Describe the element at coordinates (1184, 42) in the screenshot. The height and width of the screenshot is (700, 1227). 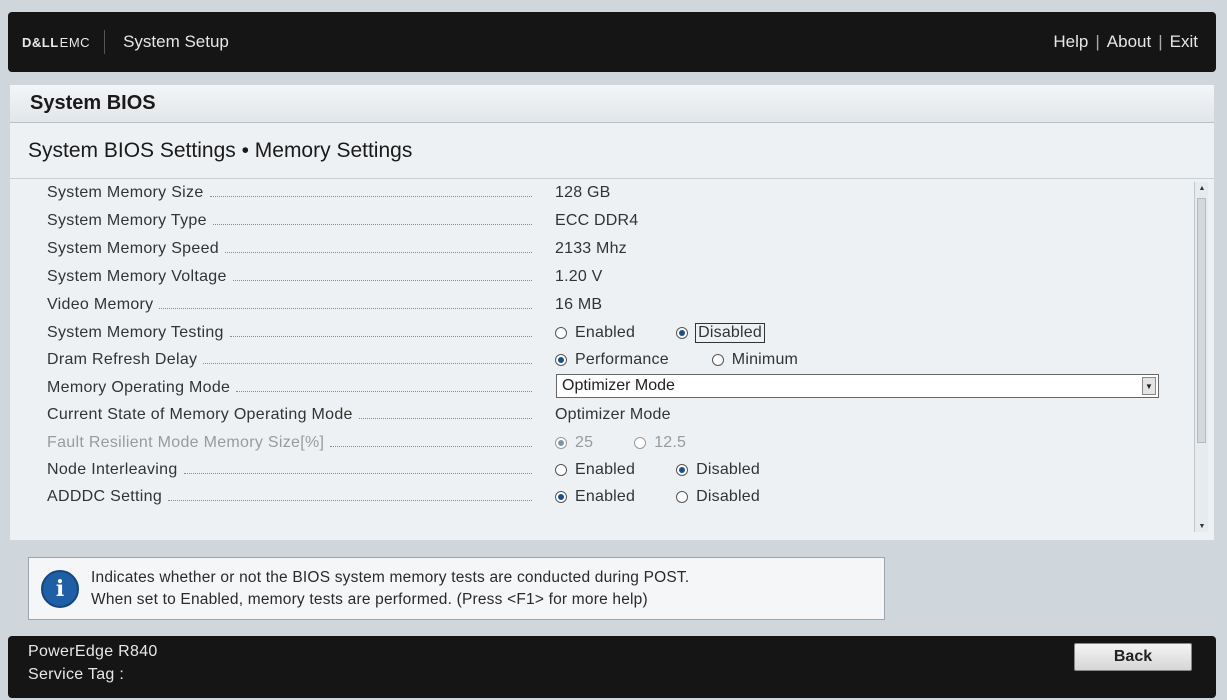
I see `exit-link: Exit` at that location.